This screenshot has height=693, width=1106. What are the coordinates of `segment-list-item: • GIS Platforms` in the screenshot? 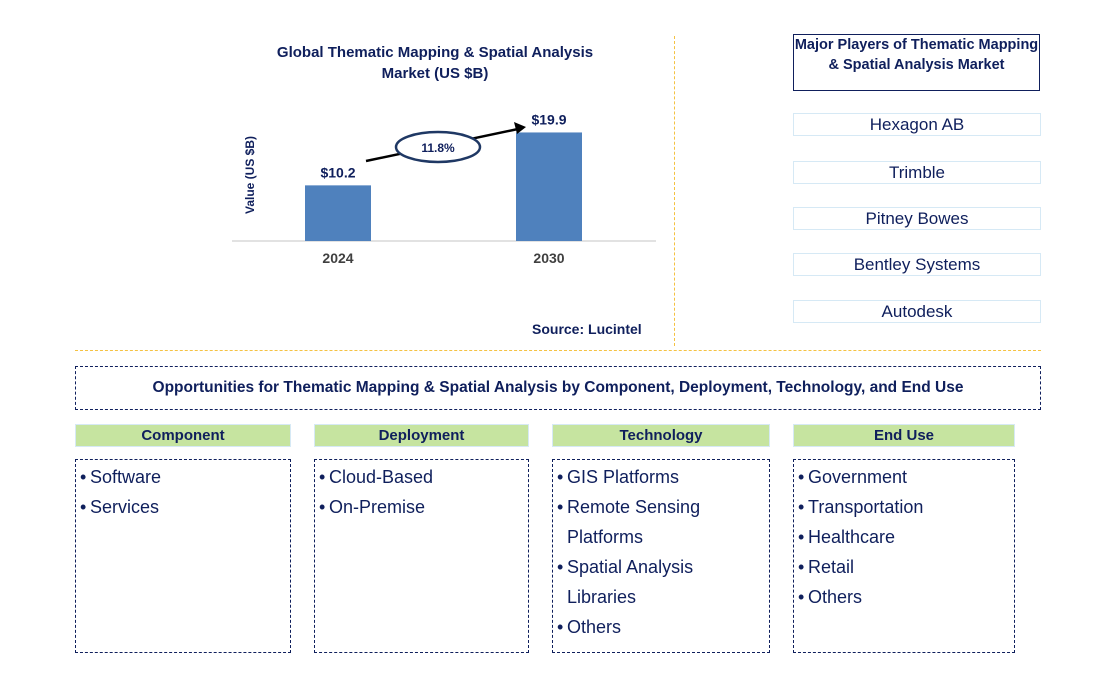 It's located at (663, 477).